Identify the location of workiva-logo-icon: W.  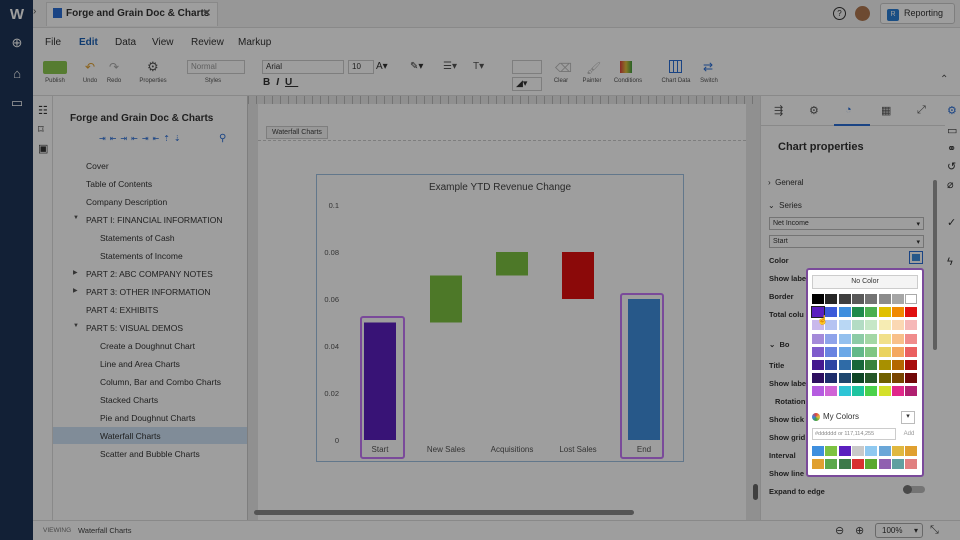
(17, 14).